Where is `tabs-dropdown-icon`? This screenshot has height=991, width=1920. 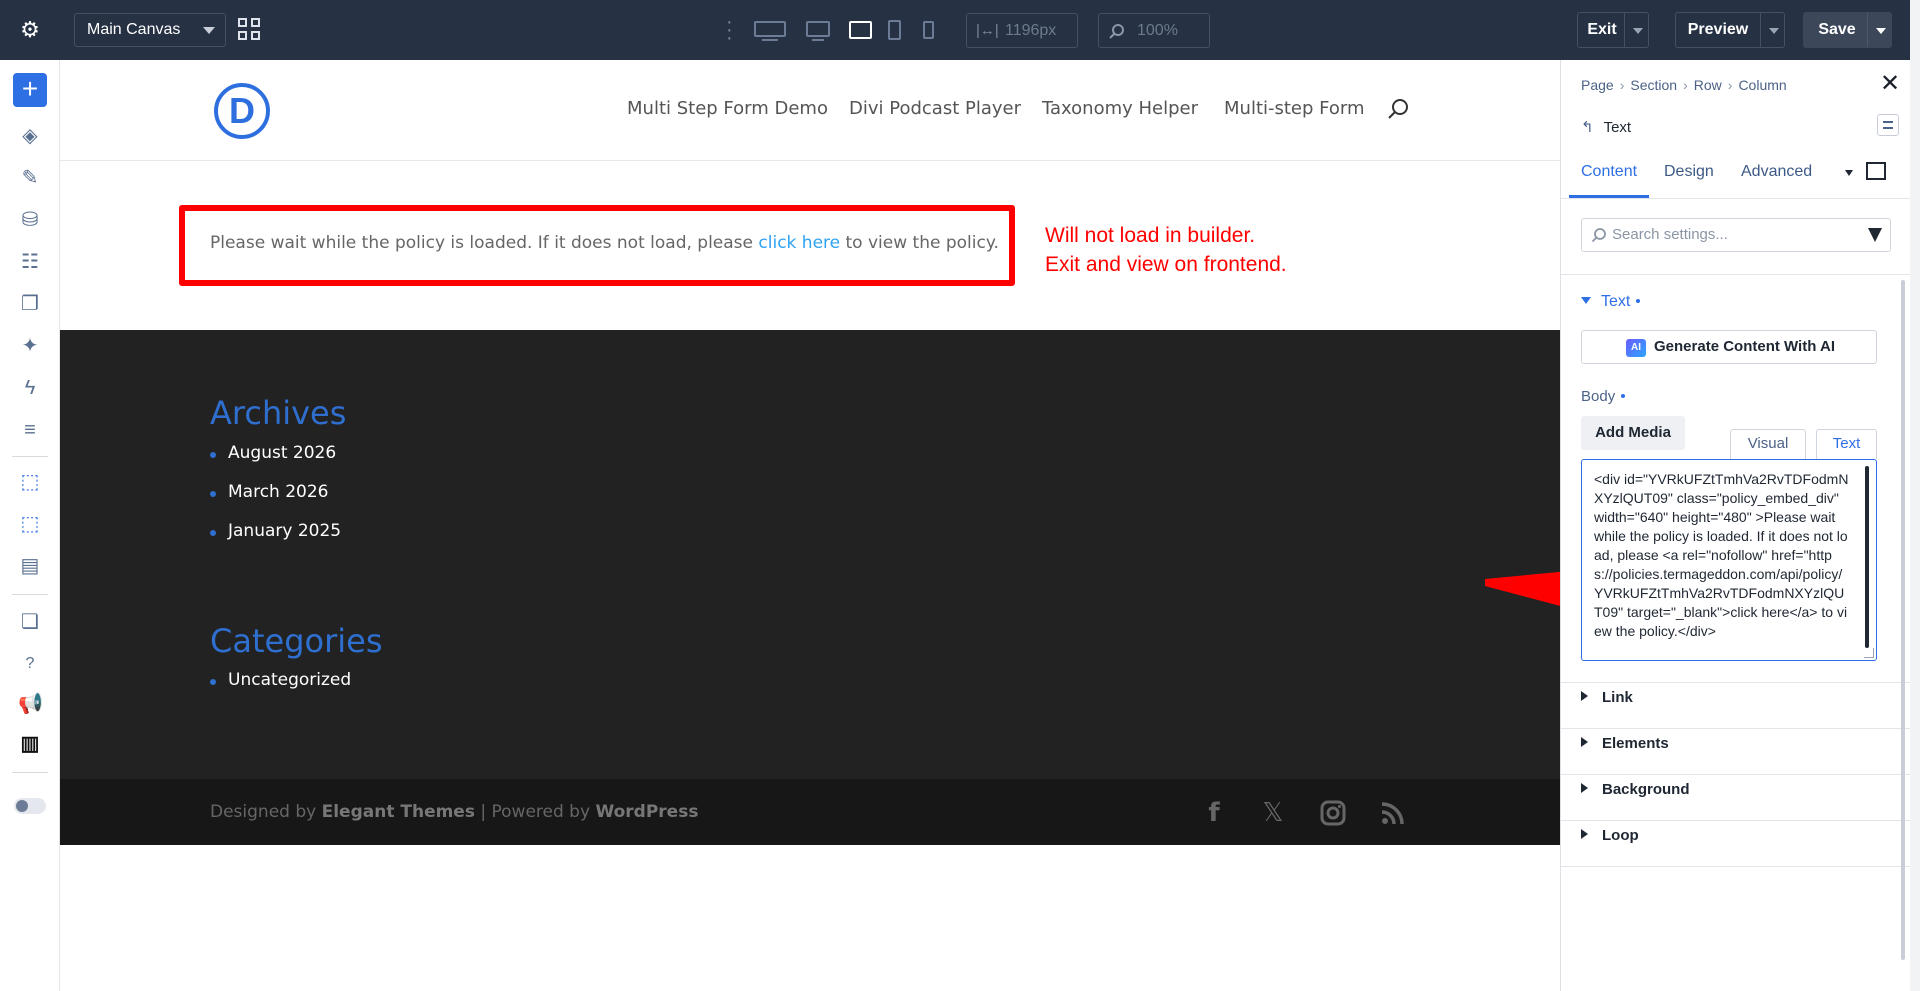
tabs-dropdown-icon is located at coordinates (1849, 173).